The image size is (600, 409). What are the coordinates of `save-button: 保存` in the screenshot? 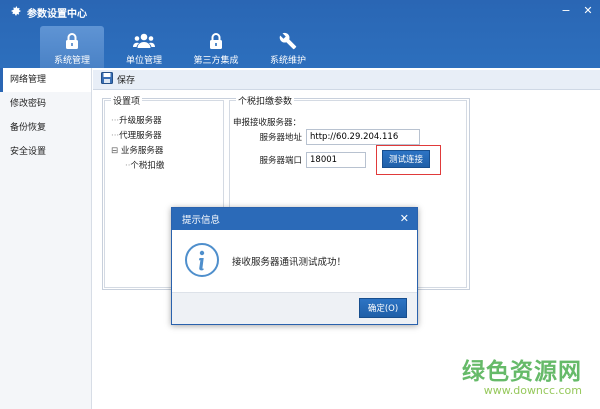 It's located at (126, 79).